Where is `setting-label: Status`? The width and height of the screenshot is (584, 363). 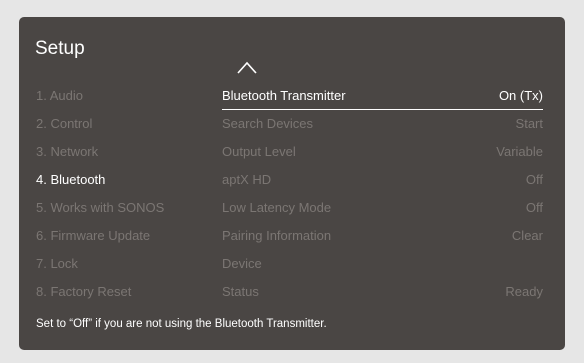
setting-label: Status is located at coordinates (240, 291).